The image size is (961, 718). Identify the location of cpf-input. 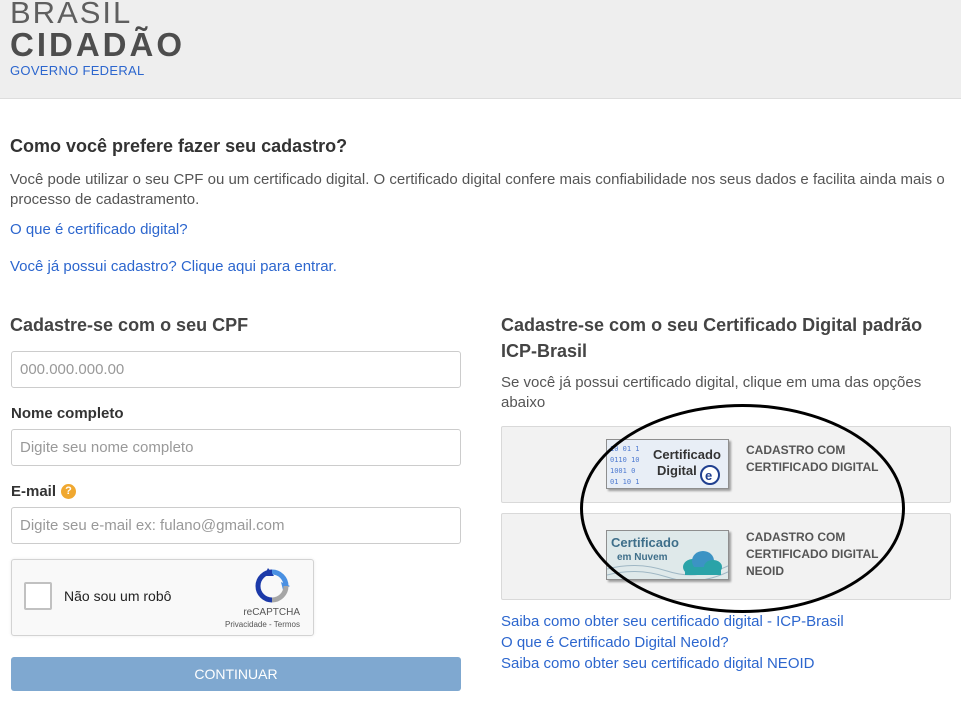
(236, 369).